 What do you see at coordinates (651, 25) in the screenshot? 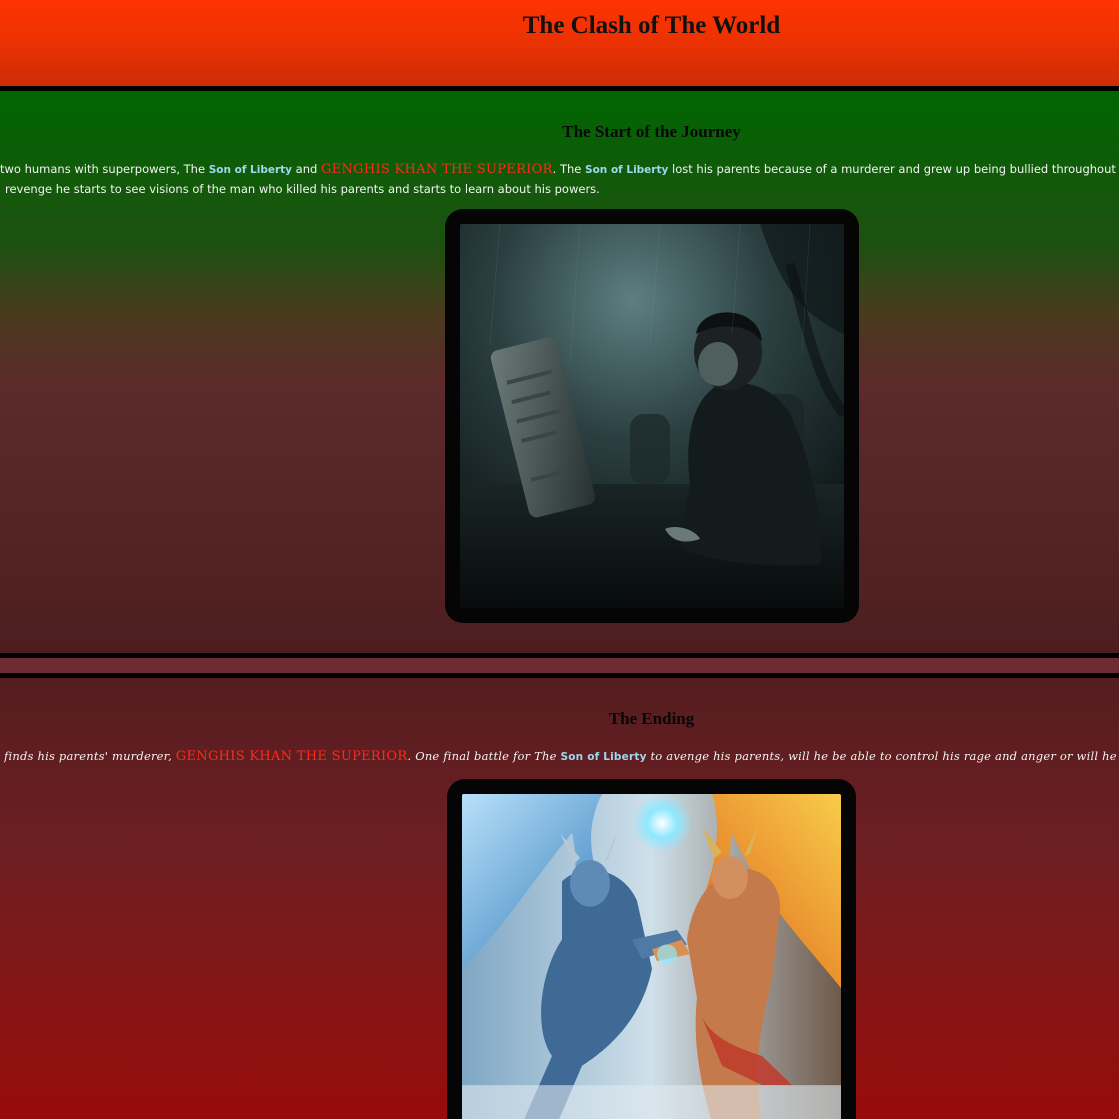
I see `page-title: The Clash of The World` at bounding box center [651, 25].